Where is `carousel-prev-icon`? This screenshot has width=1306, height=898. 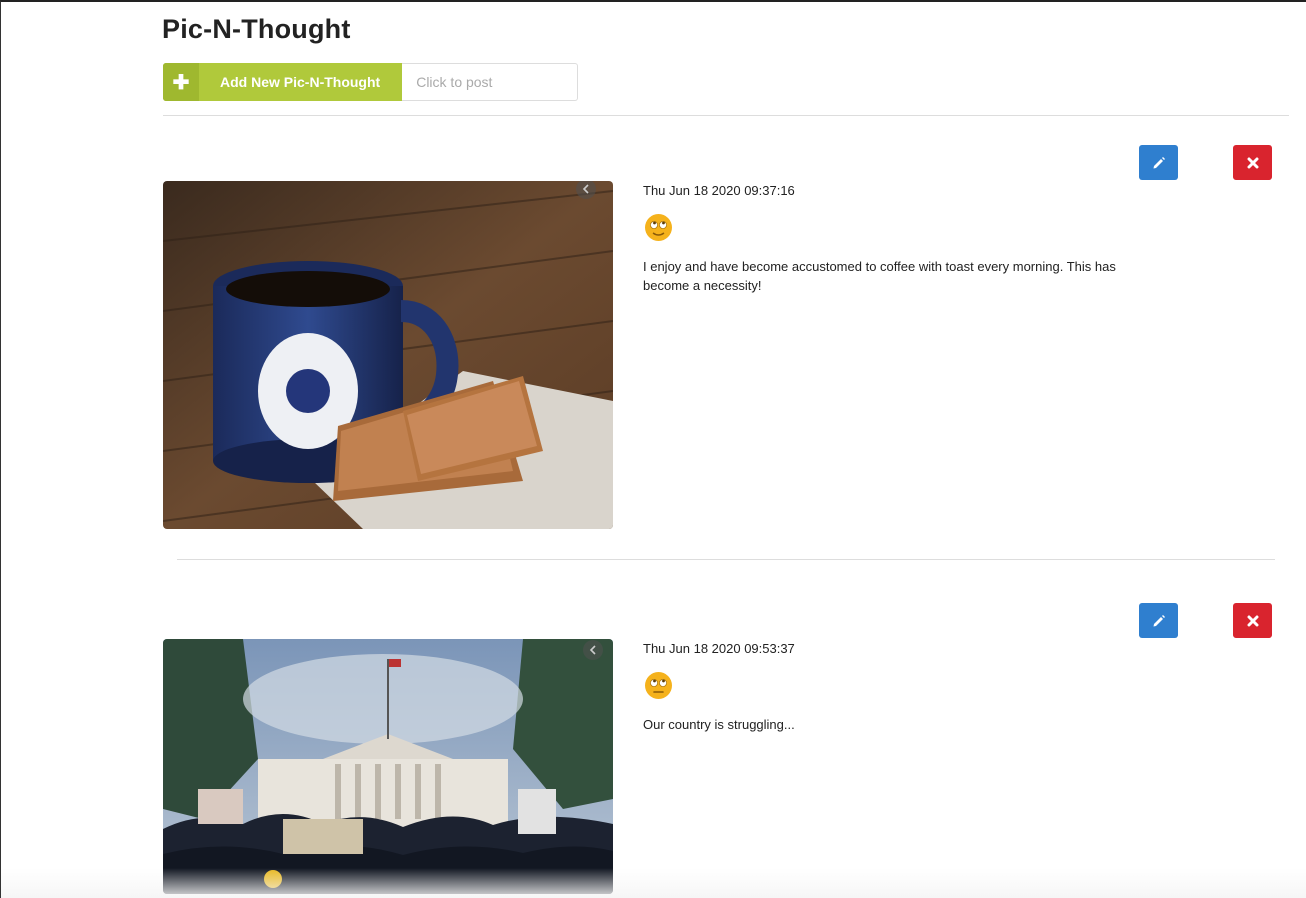 carousel-prev-icon is located at coordinates (593, 650).